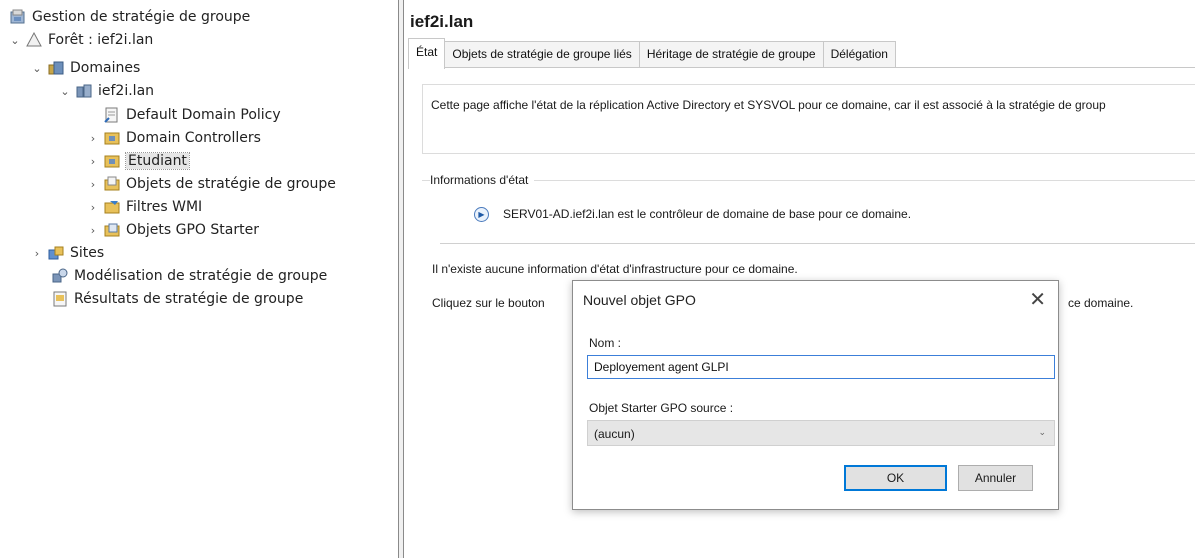 The width and height of the screenshot is (1195, 558). What do you see at coordinates (801, 67) in the screenshot?
I see `tab-divider` at bounding box center [801, 67].